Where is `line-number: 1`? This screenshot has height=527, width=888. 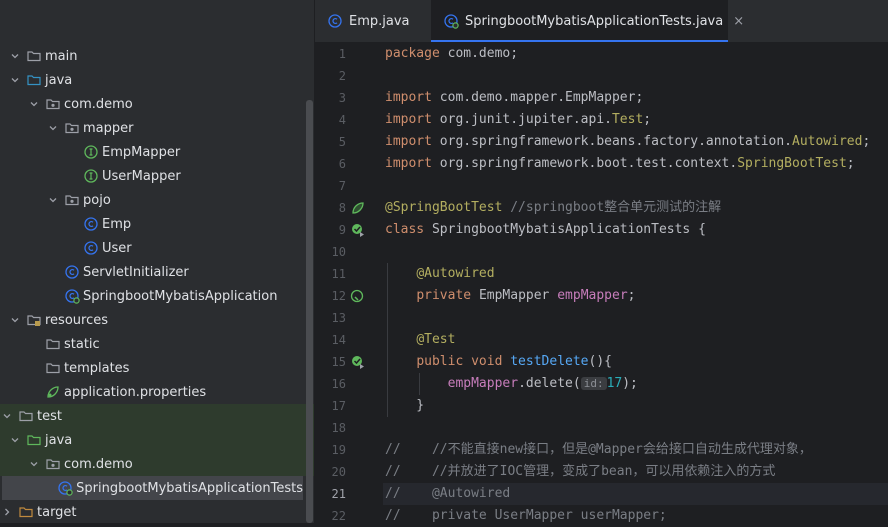
line-number: 1 is located at coordinates (342, 54).